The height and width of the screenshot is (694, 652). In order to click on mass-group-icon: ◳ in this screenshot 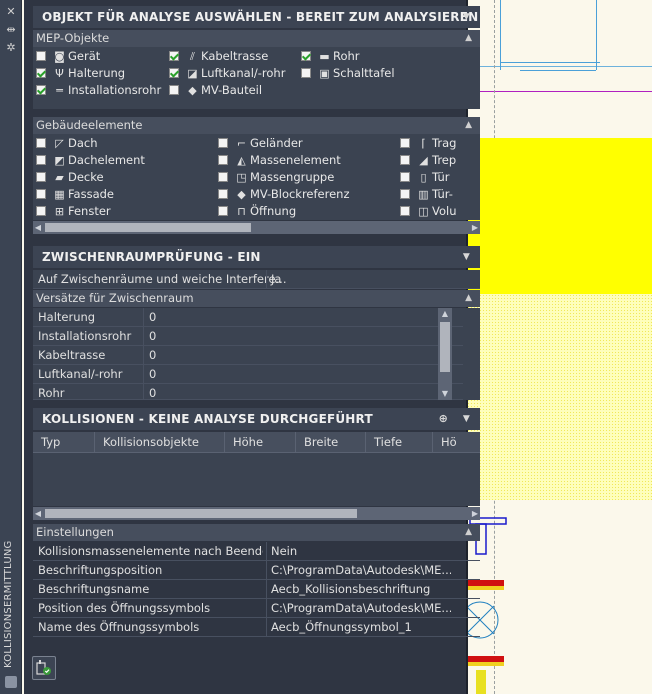, I will do `click(241, 177)`.